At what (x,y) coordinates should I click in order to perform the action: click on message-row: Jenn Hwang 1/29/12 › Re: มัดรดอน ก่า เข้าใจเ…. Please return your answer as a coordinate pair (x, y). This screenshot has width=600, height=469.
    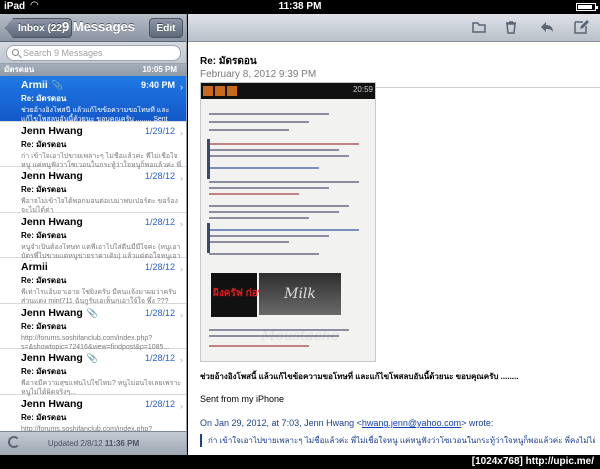
    Looking at the image, I should click on (93, 145).